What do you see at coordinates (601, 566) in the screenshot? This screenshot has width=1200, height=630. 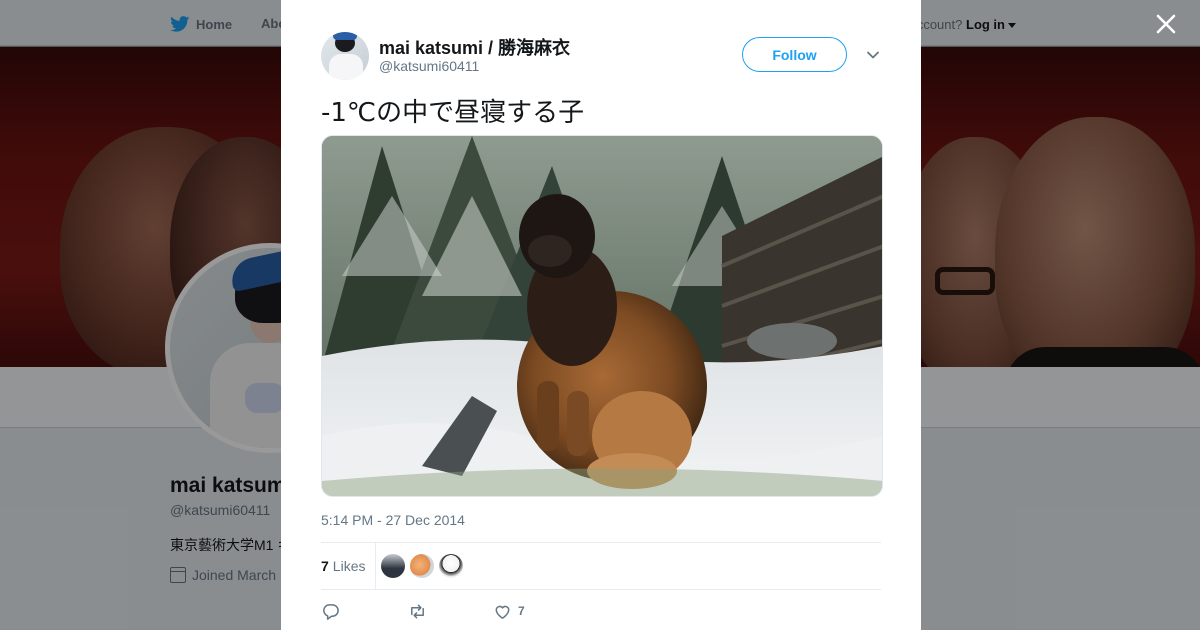 I see `likes-row: 7 Likes` at bounding box center [601, 566].